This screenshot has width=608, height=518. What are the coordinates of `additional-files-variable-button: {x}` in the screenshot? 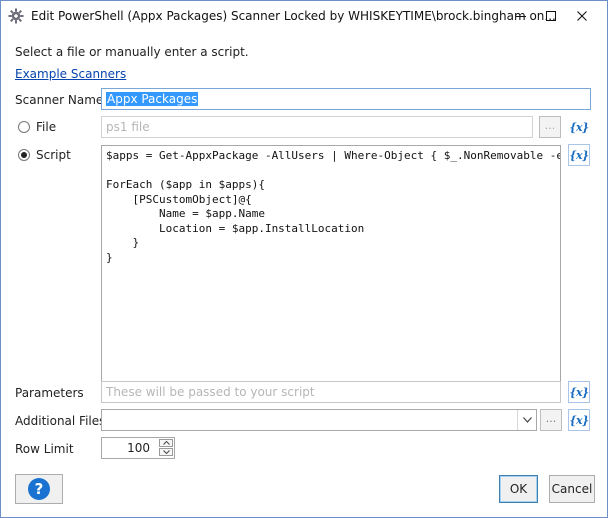 It's located at (579, 420).